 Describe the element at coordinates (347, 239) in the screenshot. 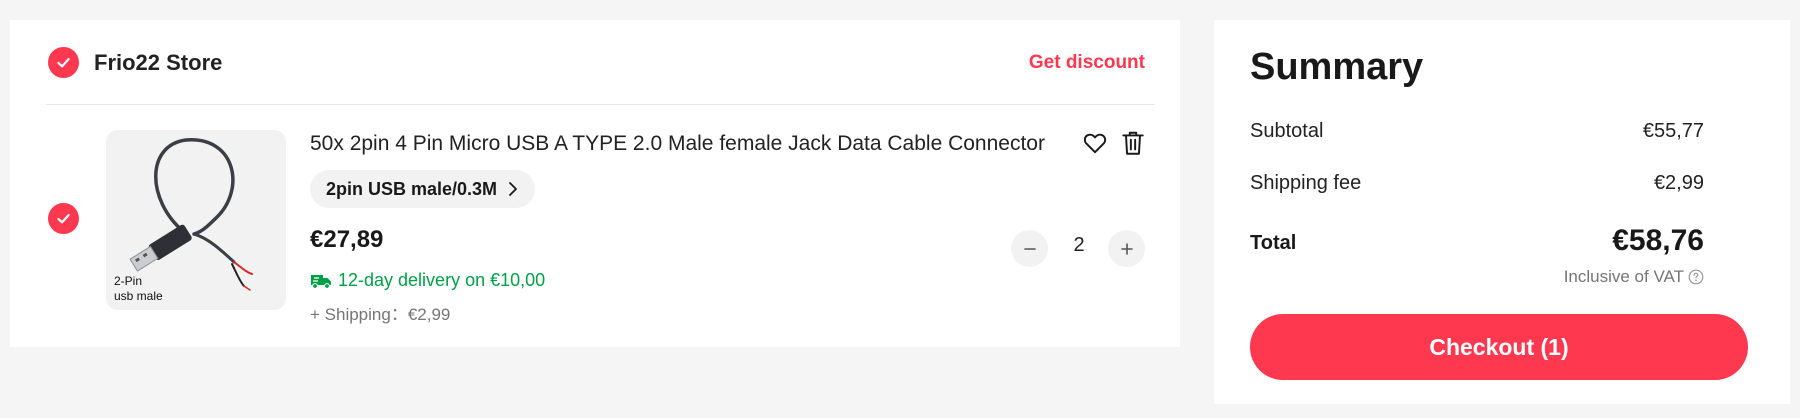

I see `item-price: €27,89` at that location.